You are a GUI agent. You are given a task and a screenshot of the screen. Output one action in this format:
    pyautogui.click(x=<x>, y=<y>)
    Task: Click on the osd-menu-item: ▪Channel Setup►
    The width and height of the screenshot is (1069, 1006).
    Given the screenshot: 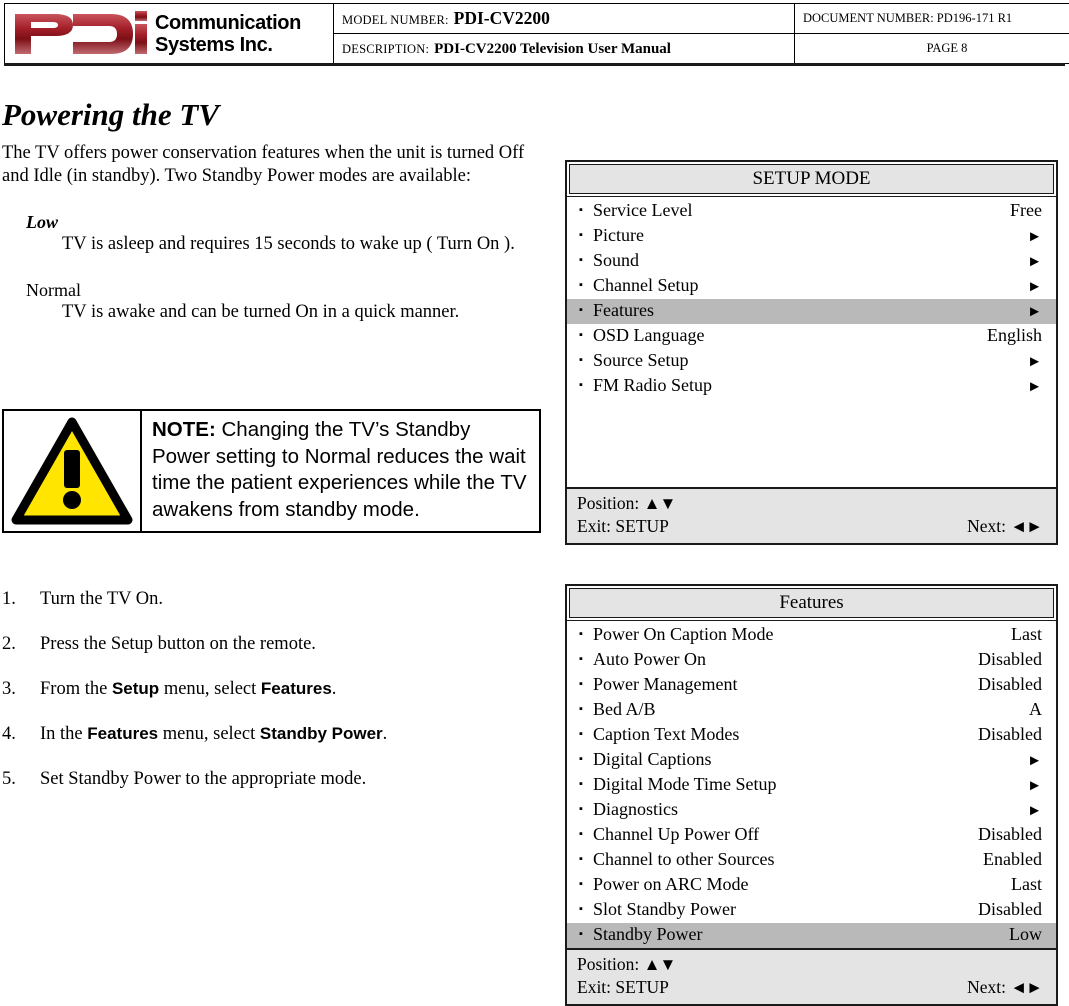 What is the action you would take?
    pyautogui.click(x=811, y=286)
    